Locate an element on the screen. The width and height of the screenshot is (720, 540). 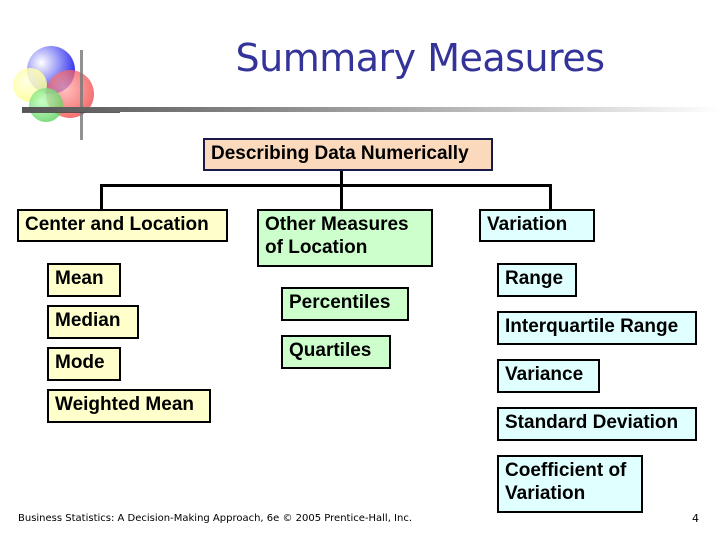
node-standard-deviation: Standard Deviation is located at coordinates (597, 424).